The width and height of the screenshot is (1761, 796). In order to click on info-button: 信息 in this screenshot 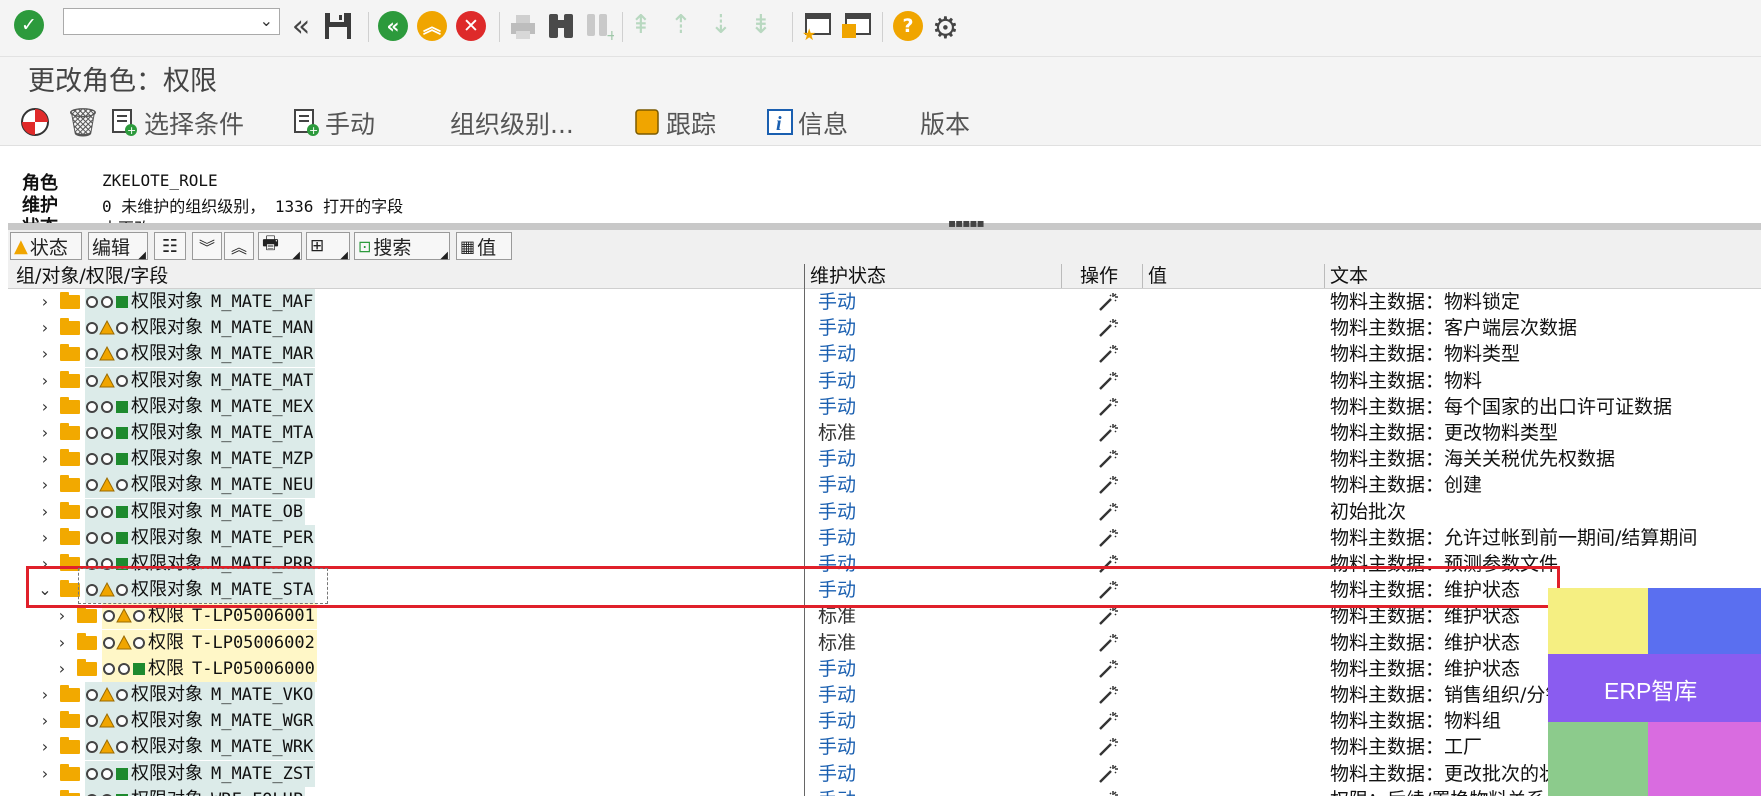, I will do `click(823, 123)`.